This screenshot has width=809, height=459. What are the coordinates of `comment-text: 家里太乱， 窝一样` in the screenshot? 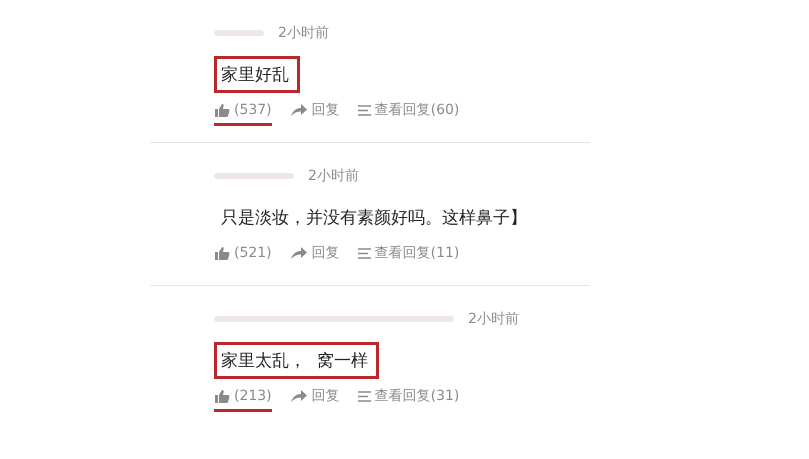 It's located at (296, 360).